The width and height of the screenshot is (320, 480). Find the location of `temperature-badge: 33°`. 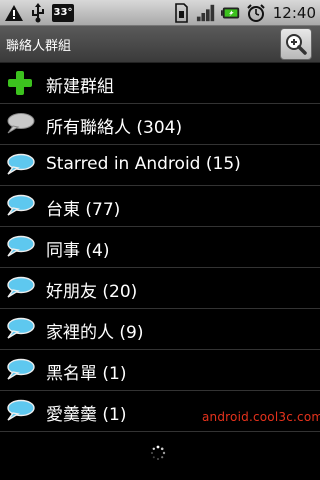

temperature-badge: 33° is located at coordinates (63, 12).